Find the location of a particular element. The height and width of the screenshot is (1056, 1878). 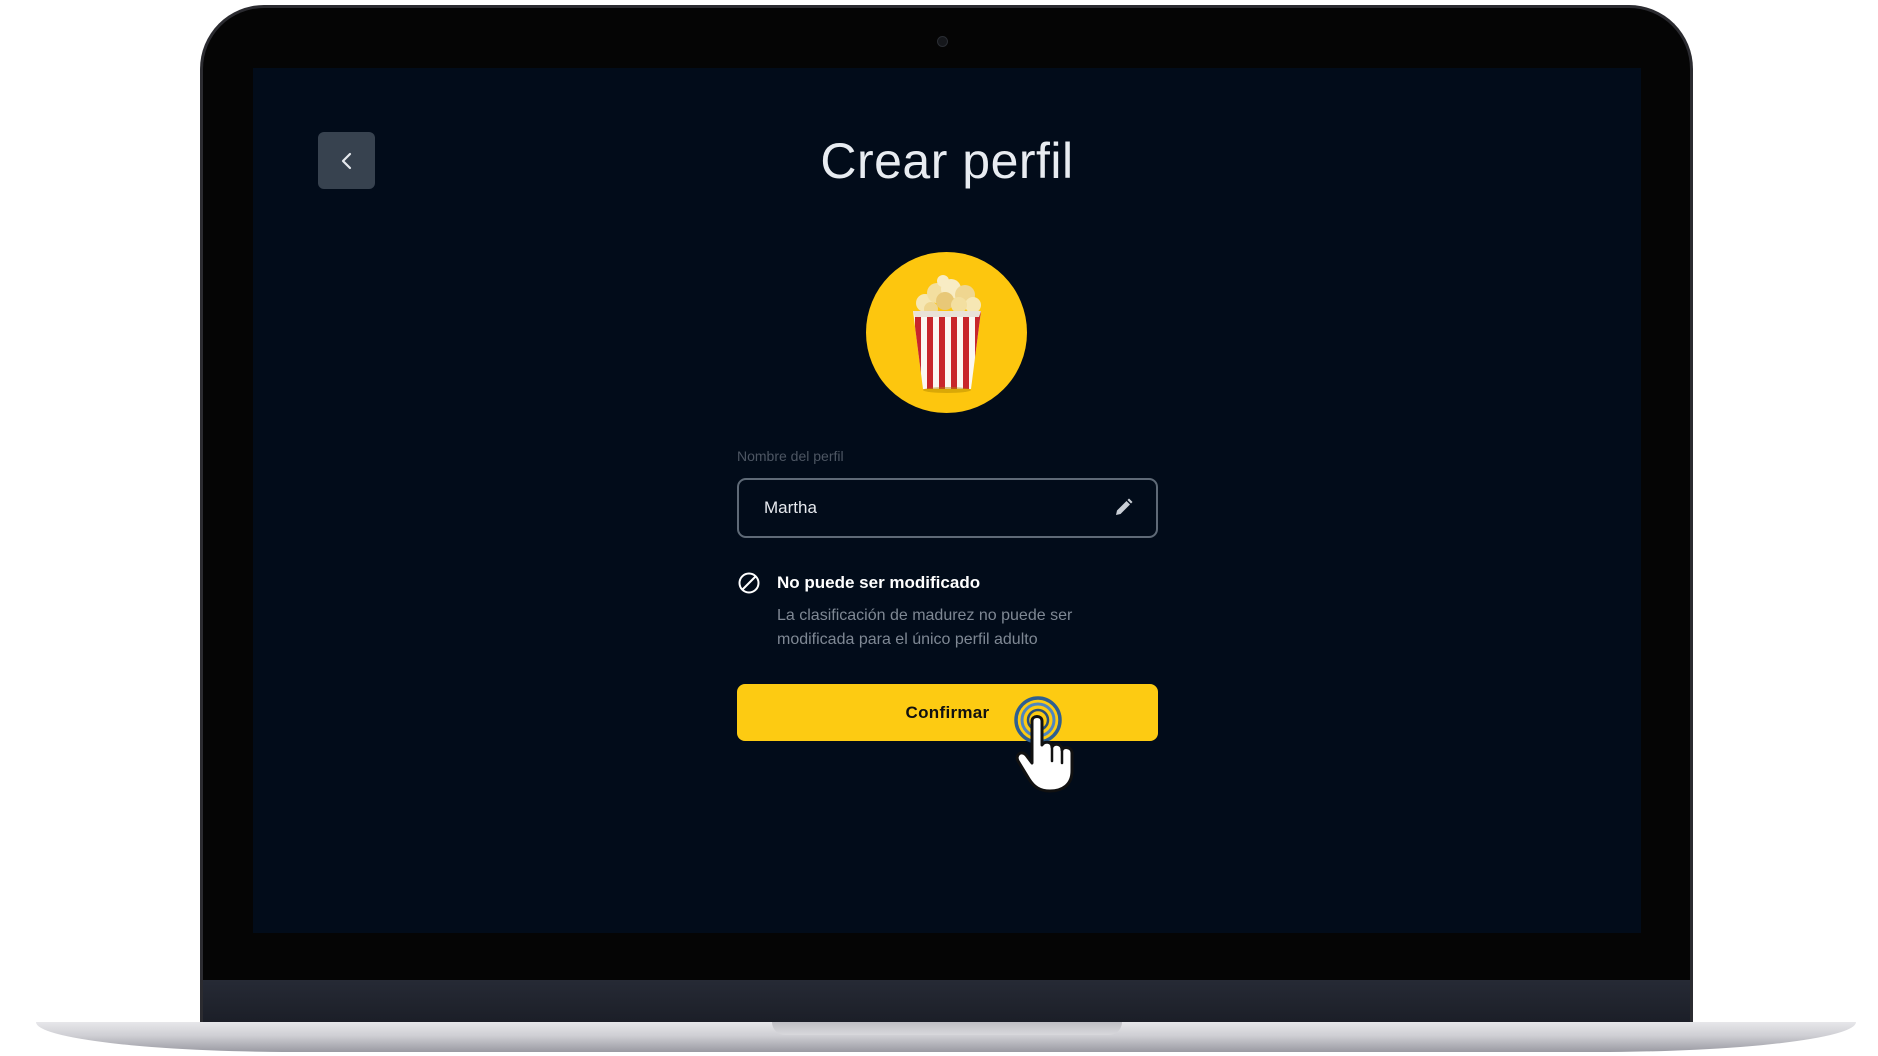

popcorn-icon is located at coordinates (946, 333).